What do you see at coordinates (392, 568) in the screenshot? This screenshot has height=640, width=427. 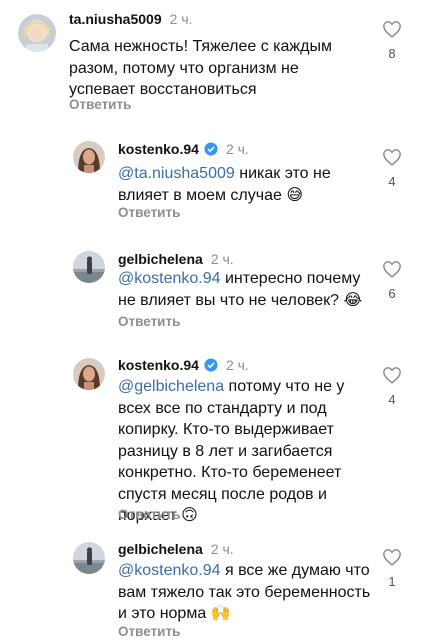 I see `like-button: 1` at bounding box center [392, 568].